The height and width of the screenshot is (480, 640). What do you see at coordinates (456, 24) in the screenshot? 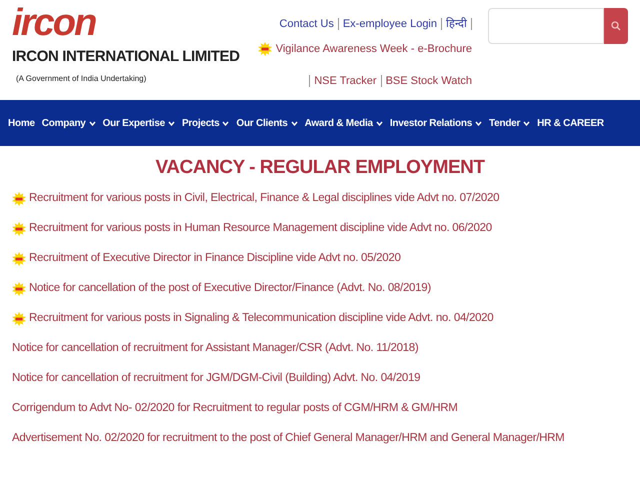
I see `top-link: हिन्दी` at bounding box center [456, 24].